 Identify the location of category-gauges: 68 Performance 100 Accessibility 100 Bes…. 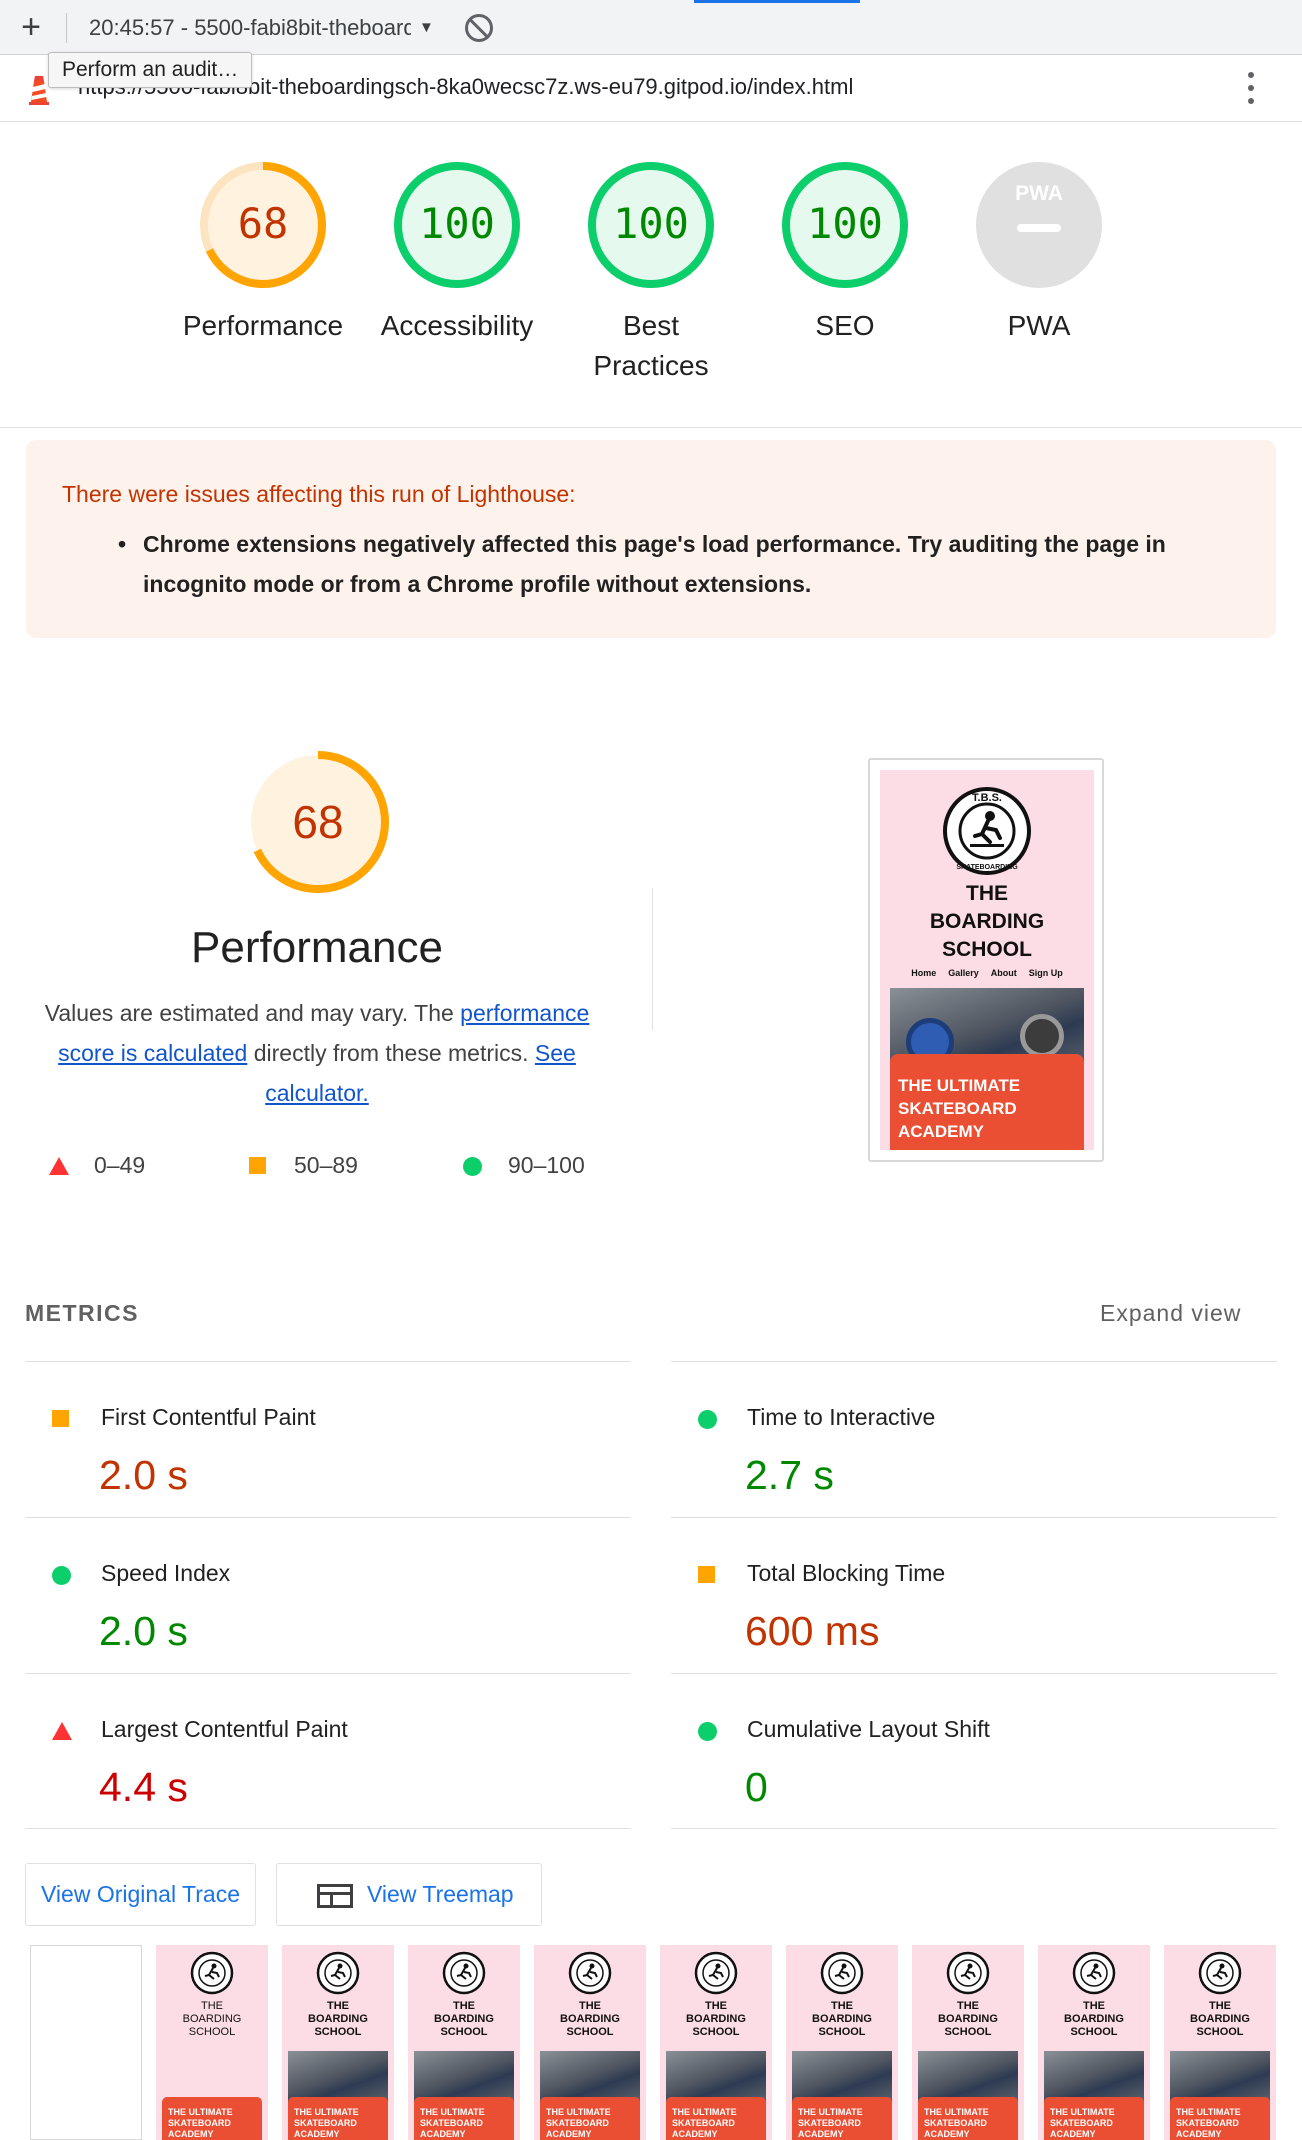
(651, 275).